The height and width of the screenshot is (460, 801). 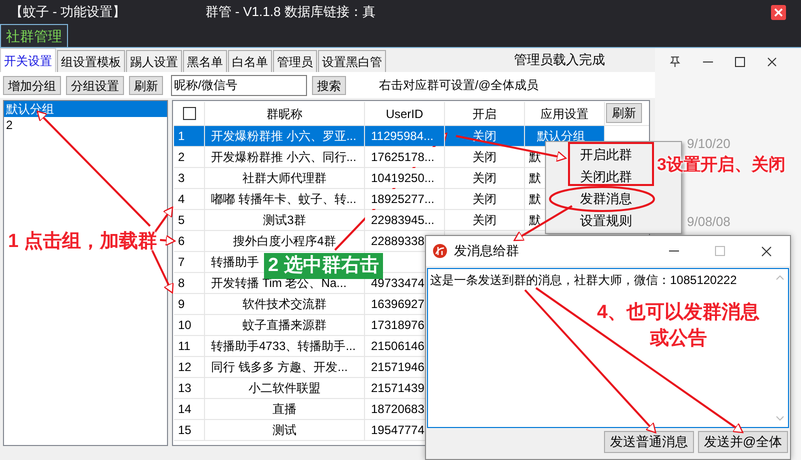 What do you see at coordinates (189, 199) in the screenshot?
I see `row-number: 4` at bounding box center [189, 199].